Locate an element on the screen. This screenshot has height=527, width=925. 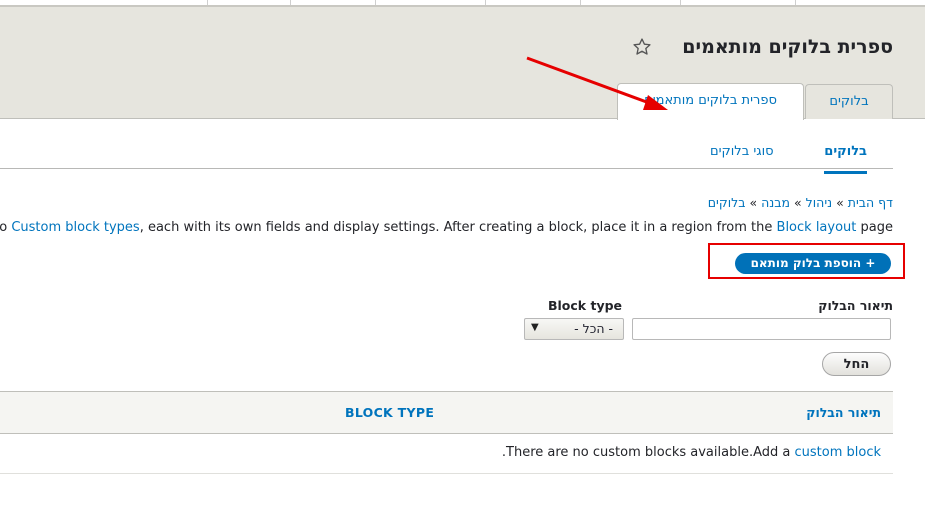
add-custom-block-link: custom block is located at coordinates (838, 452).